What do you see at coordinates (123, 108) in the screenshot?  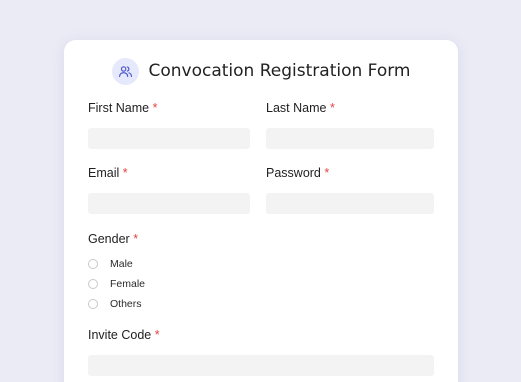 I see `first-name-label: First Name *` at bounding box center [123, 108].